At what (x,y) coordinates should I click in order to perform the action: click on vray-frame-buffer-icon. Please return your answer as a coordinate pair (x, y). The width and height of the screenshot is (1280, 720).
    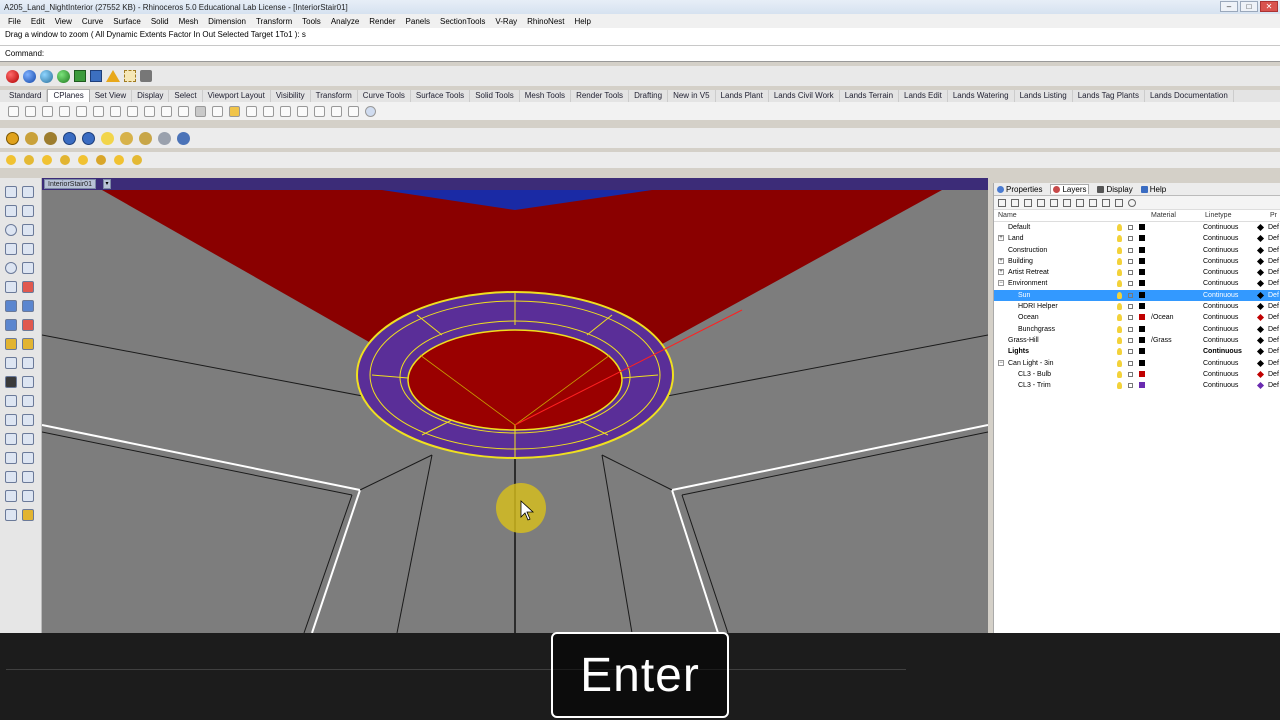
    Looking at the image, I should click on (46, 76).